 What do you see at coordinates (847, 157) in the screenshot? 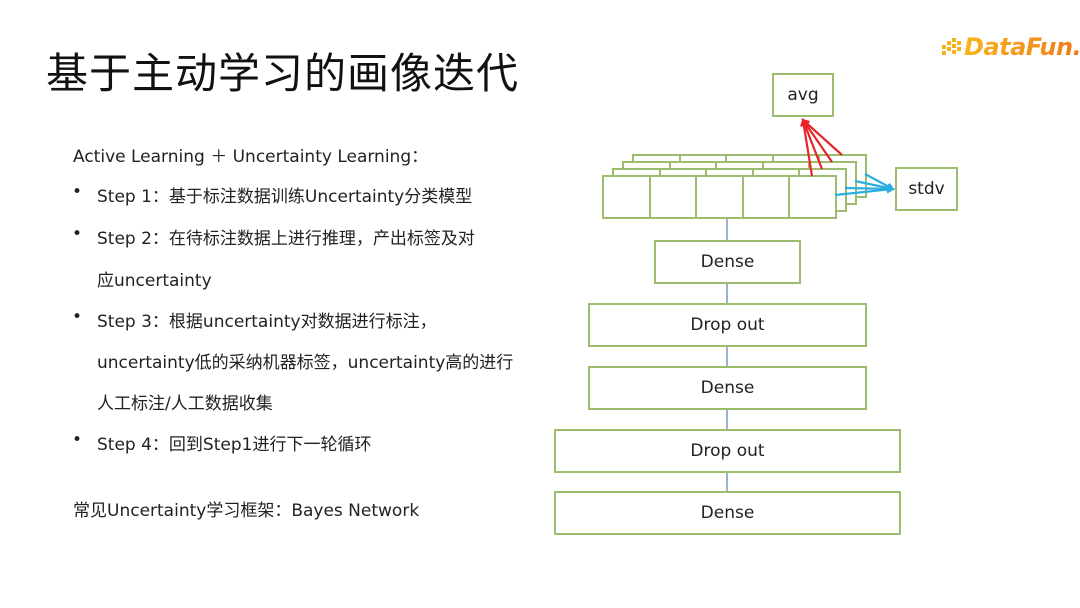
I see `aggregation-arrows` at bounding box center [847, 157].